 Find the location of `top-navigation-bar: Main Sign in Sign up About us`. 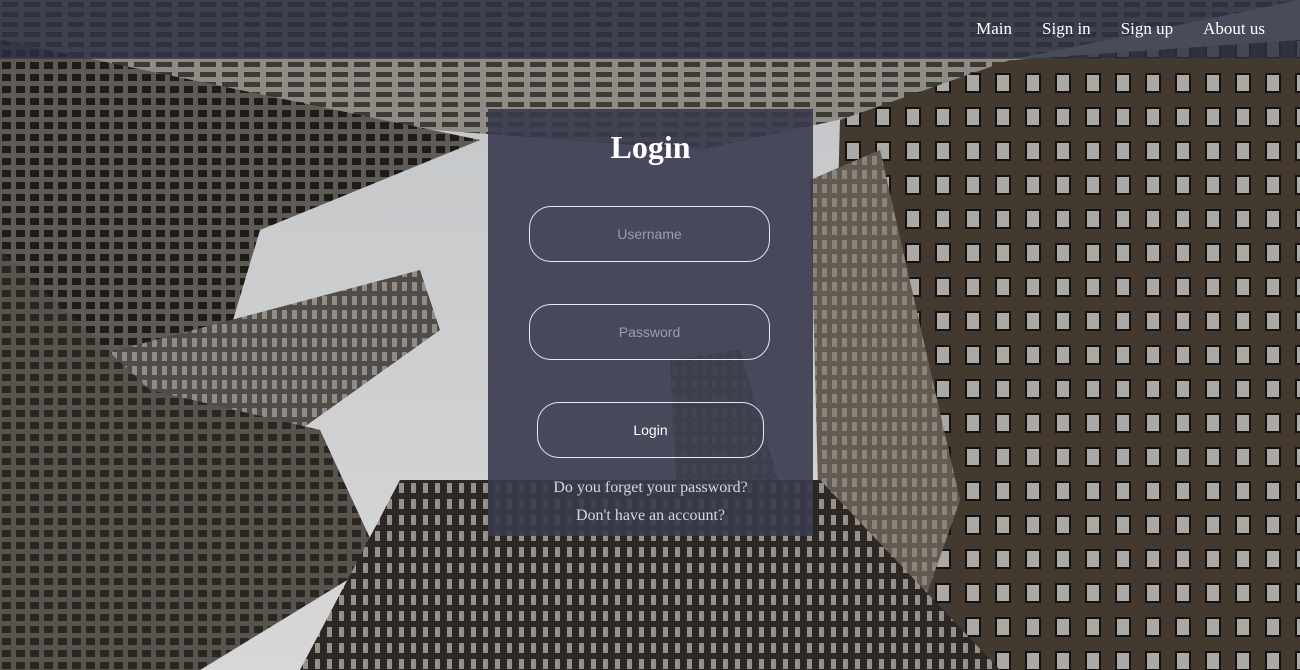

top-navigation-bar: Main Sign in Sign up About us is located at coordinates (650, 29).